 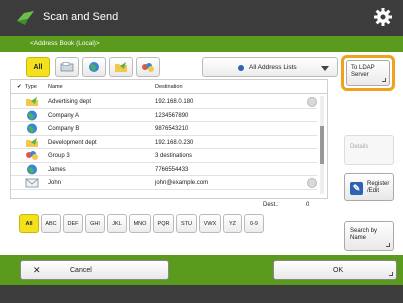 What do you see at coordinates (81, 17) in the screenshot?
I see `app-title: Scan and Send` at bounding box center [81, 17].